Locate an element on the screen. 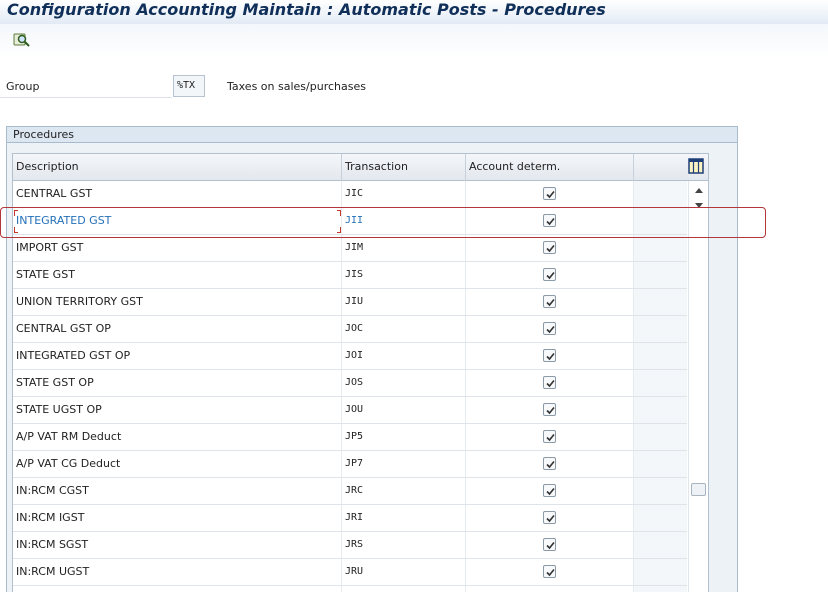 This screenshot has width=828, height=592. table-row: IN:RCM CGST JRC is located at coordinates (350, 491).